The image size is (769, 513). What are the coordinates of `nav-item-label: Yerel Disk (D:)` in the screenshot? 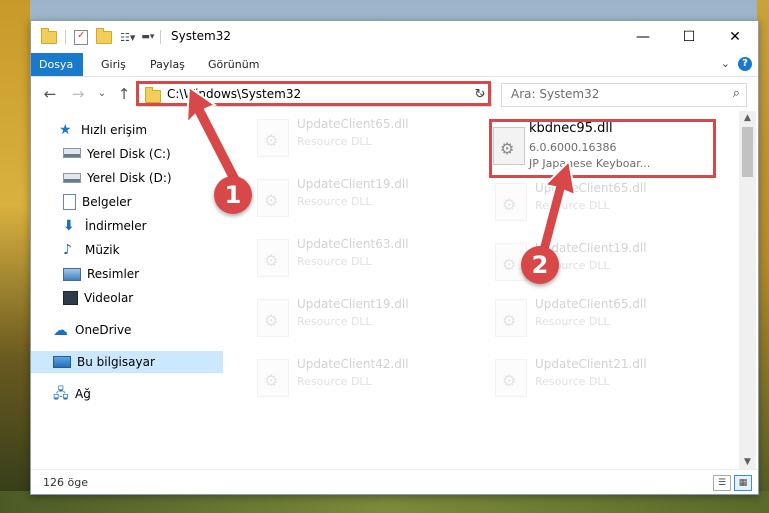 It's located at (129, 178).